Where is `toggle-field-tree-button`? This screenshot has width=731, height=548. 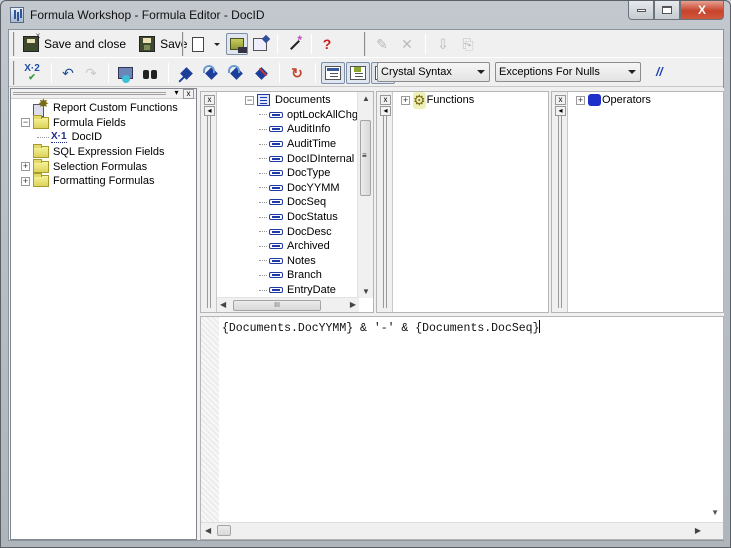
toggle-field-tree-button is located at coordinates (333, 73).